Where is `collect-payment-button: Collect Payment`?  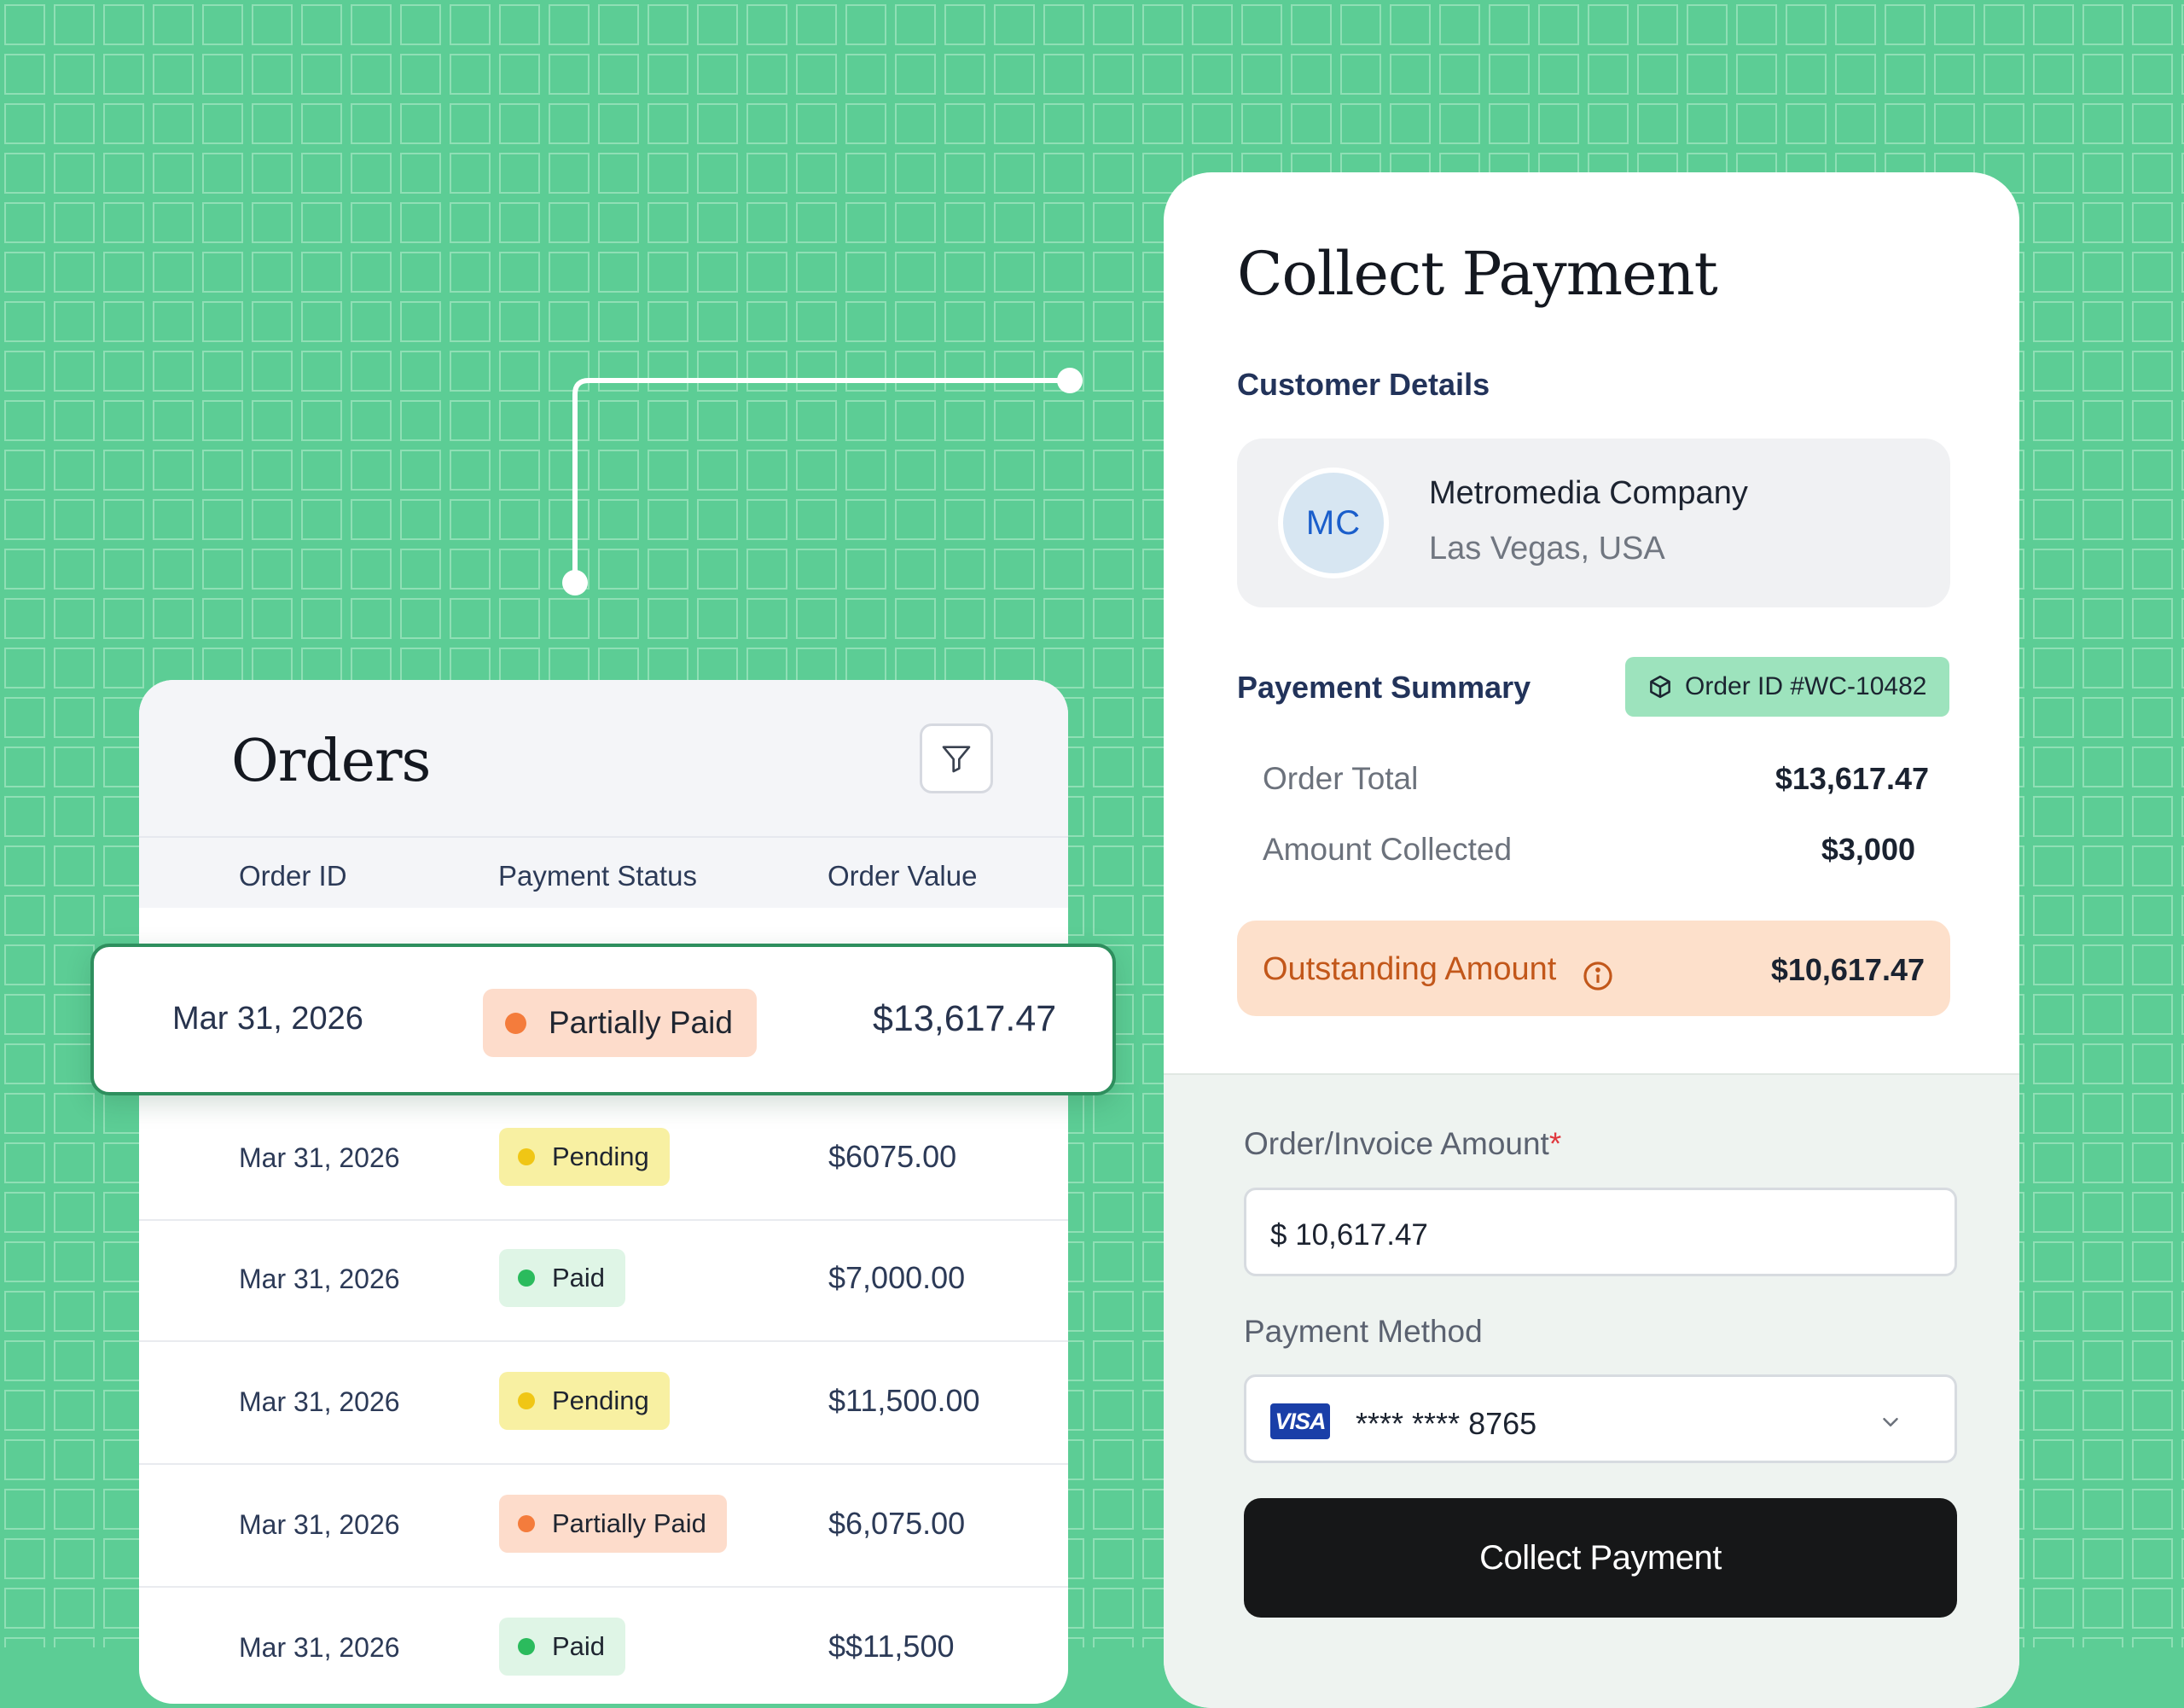 collect-payment-button: Collect Payment is located at coordinates (1600, 1558).